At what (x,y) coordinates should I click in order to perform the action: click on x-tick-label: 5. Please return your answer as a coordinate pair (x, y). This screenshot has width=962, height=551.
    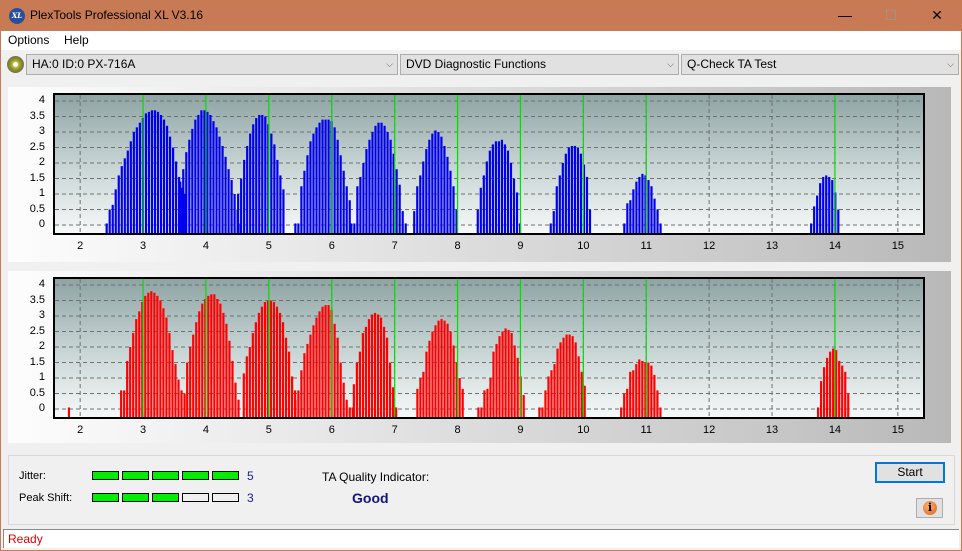
    Looking at the image, I should click on (268, 430).